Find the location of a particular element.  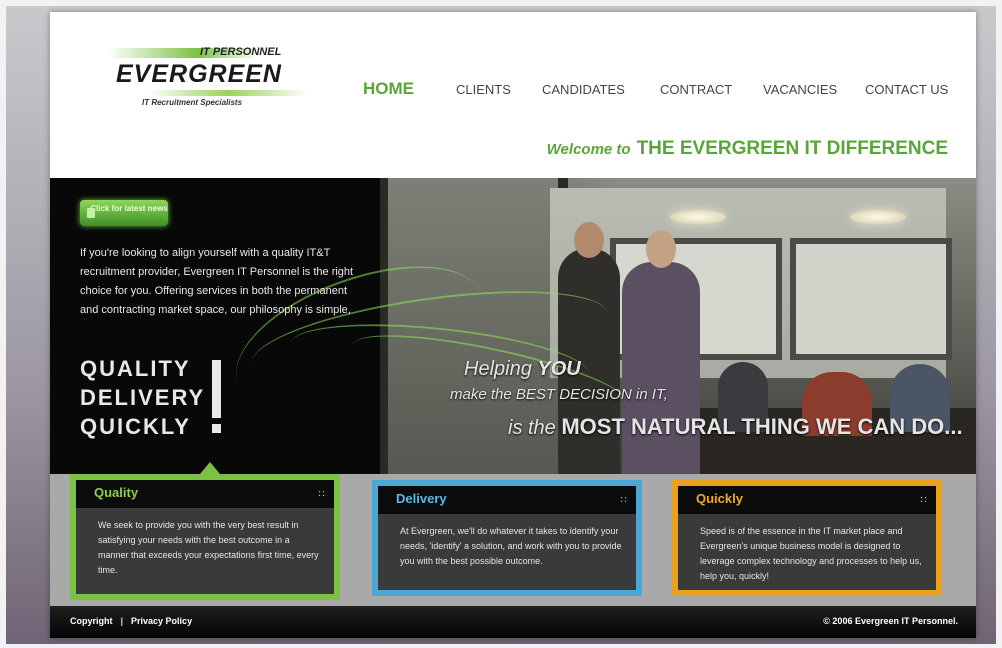

welcome-banner: Welcome to THE EVERGREEN IT DIFFERENCE is located at coordinates (747, 149).